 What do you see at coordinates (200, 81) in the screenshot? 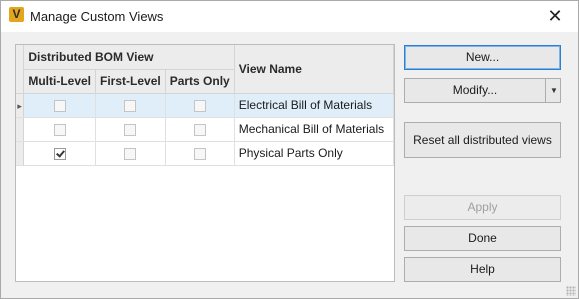
I see `column-header-parts-only: Parts Only` at bounding box center [200, 81].